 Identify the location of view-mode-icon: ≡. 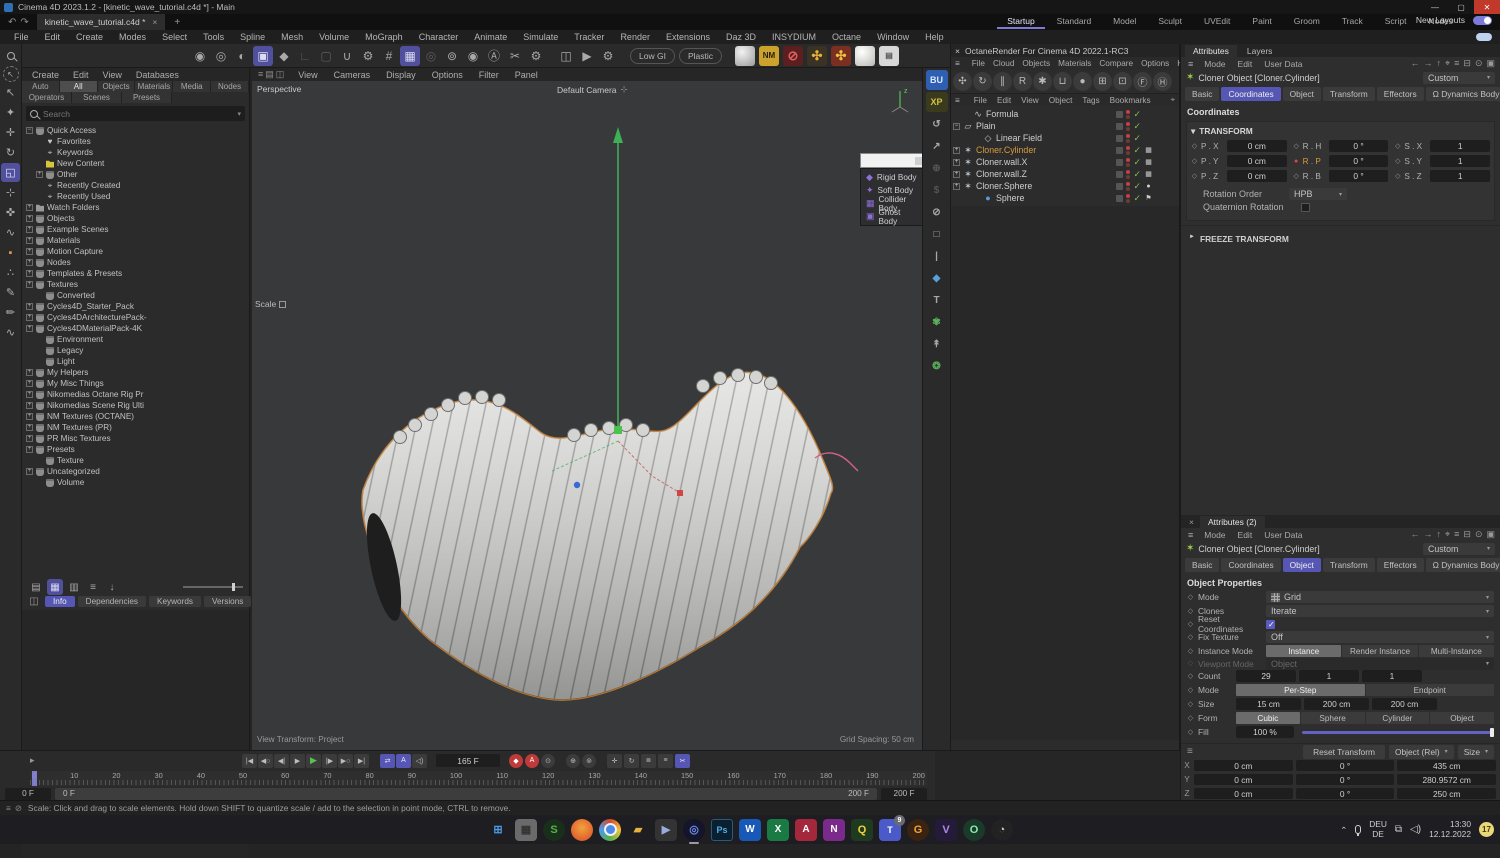
(93, 587).